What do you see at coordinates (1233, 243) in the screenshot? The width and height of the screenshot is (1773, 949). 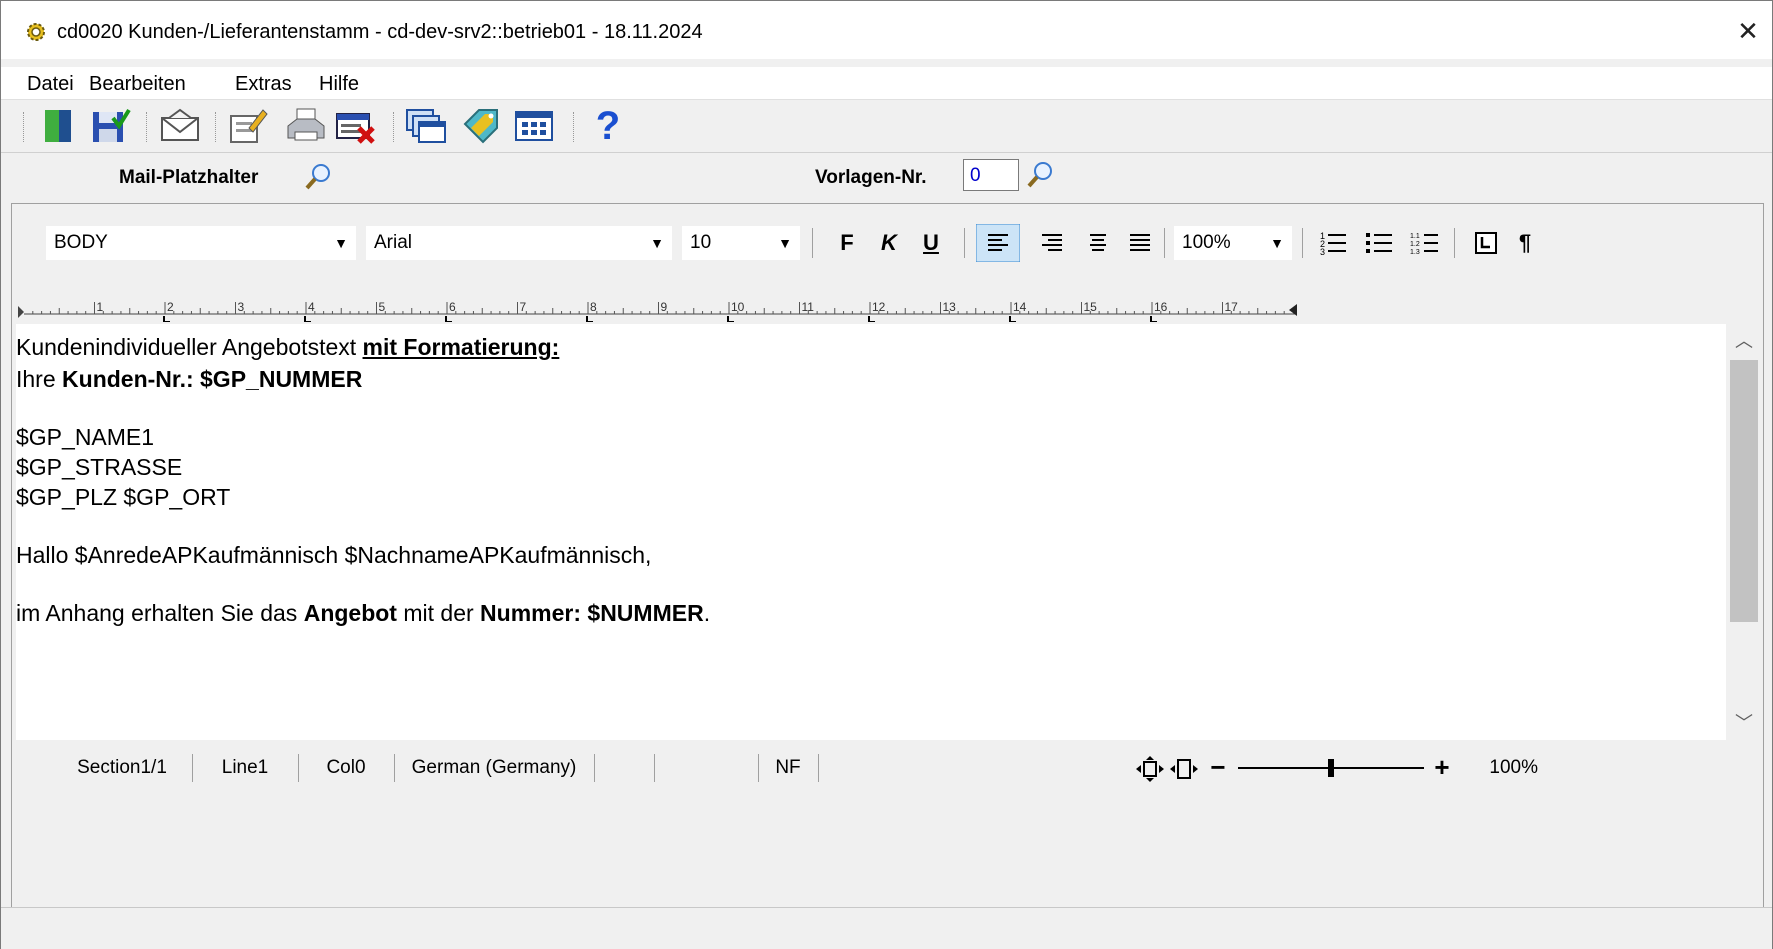 I see `zoom-select: 100% ▼` at bounding box center [1233, 243].